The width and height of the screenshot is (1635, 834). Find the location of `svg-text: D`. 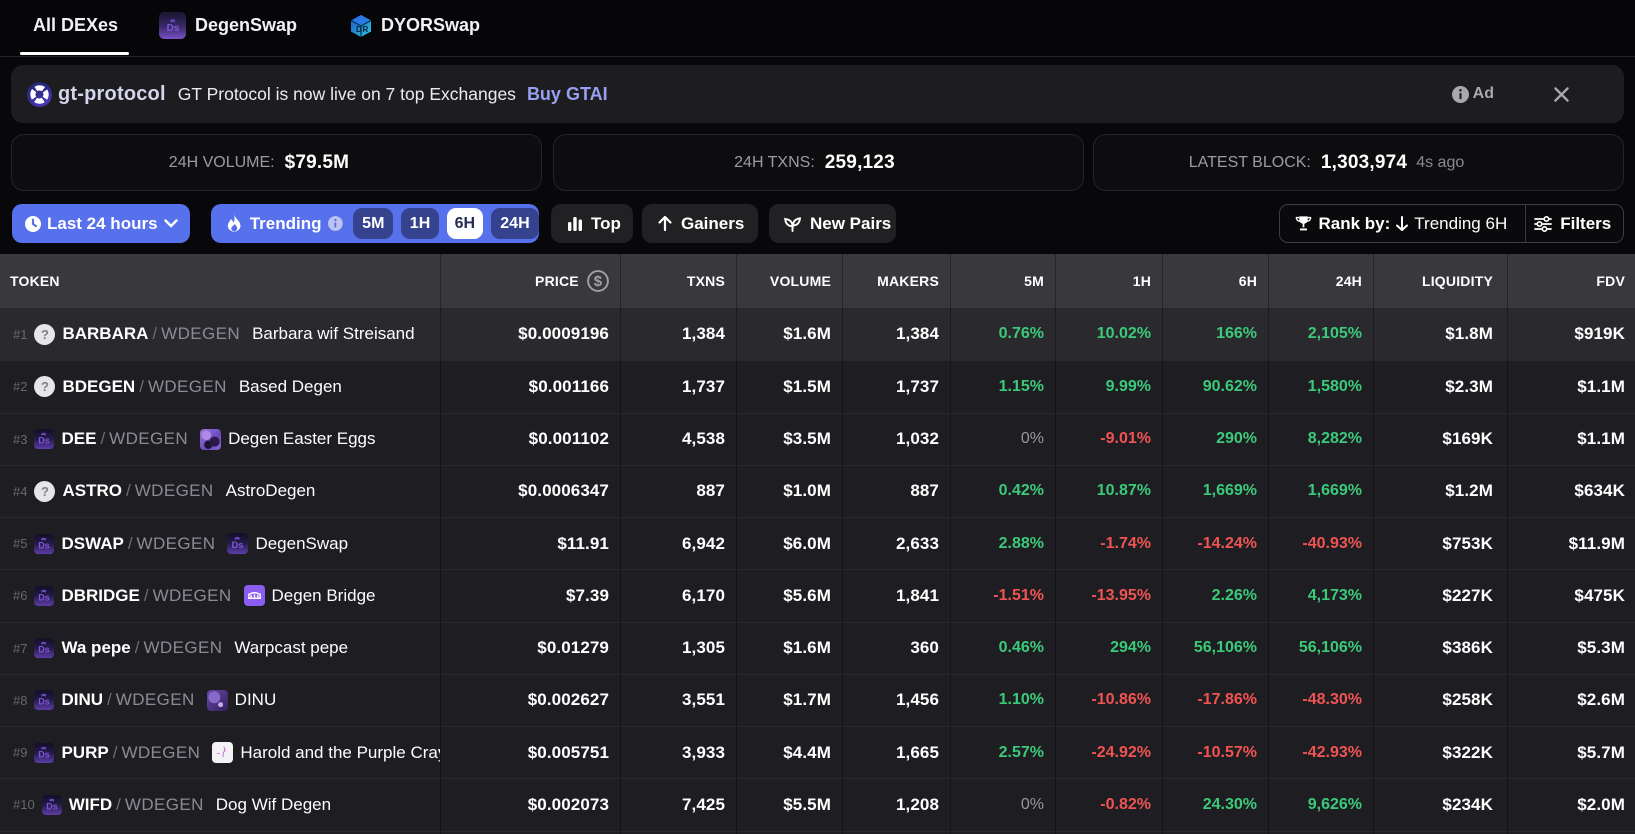

svg-text: D is located at coordinates (359, 29).